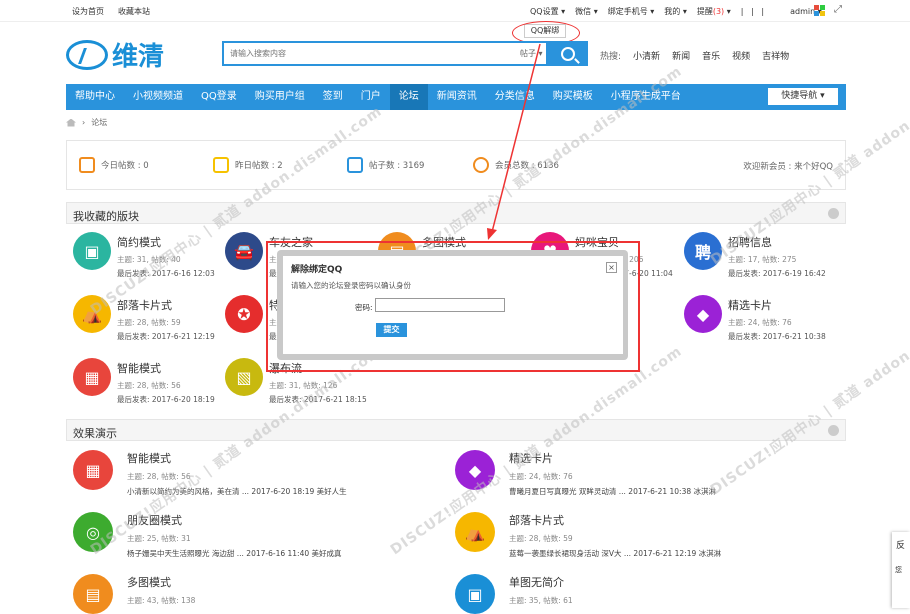 The height and width of the screenshot is (614, 910). Describe the element at coordinates (898, 570) in the screenshot. I see `feedback-text: 您` at that location.